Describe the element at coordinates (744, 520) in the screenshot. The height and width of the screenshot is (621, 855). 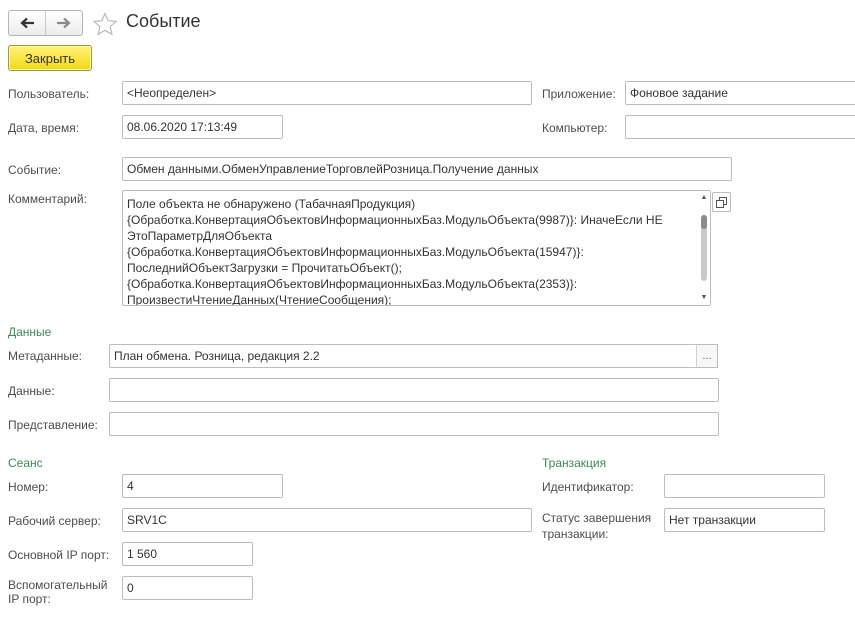
I see `transaction-status-field: Нет транзакции` at that location.